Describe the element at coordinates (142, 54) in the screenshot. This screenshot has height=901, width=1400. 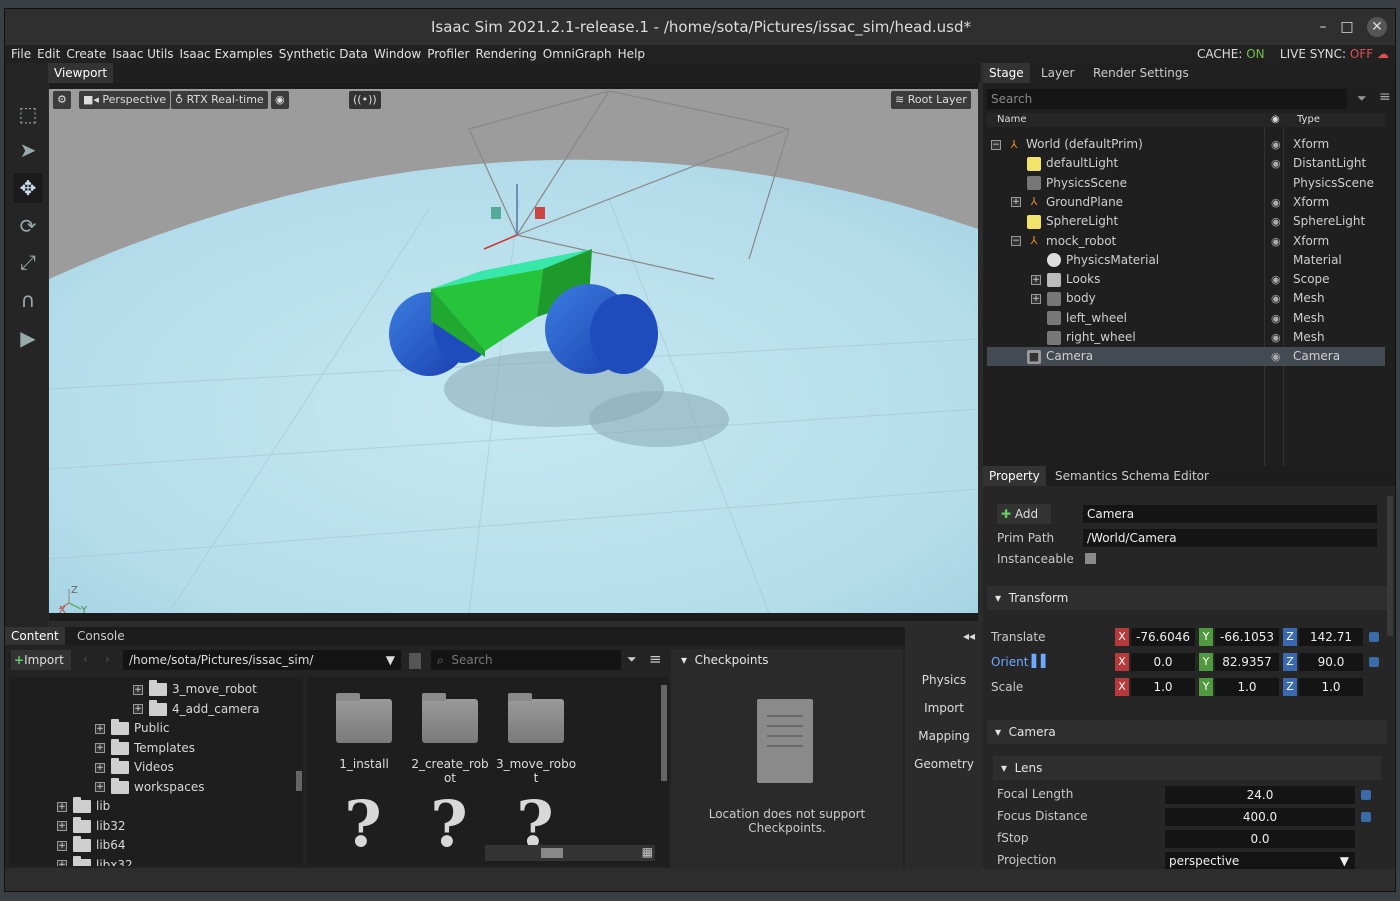
I see `menu-isaac-utils: Isaac Utils` at that location.